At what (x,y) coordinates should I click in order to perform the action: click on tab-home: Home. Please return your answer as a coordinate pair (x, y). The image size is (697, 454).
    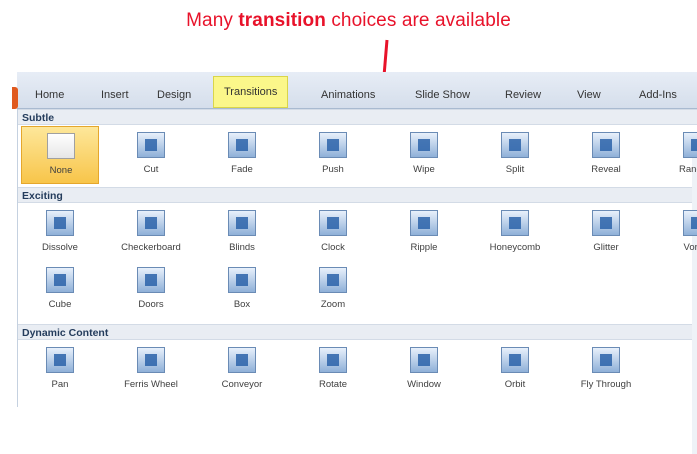
    Looking at the image, I should click on (49, 95).